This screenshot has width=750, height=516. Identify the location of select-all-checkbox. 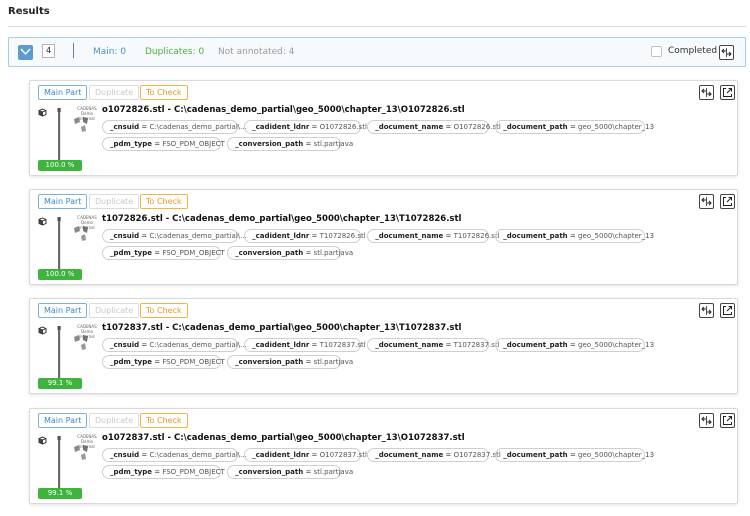
(25, 52).